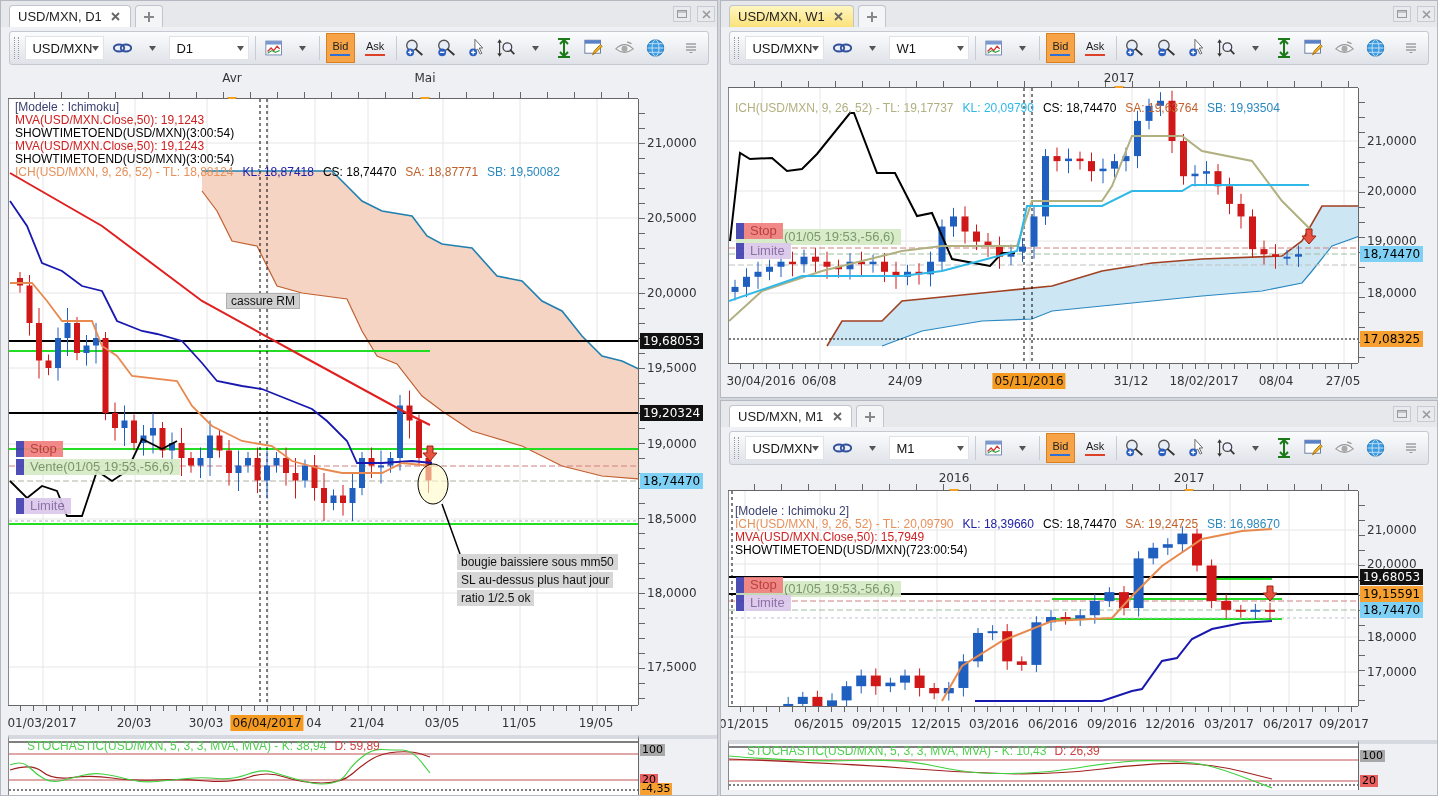  Describe the element at coordinates (537, 562) in the screenshot. I see `note-text: bougie baissiere sous mm50` at that location.